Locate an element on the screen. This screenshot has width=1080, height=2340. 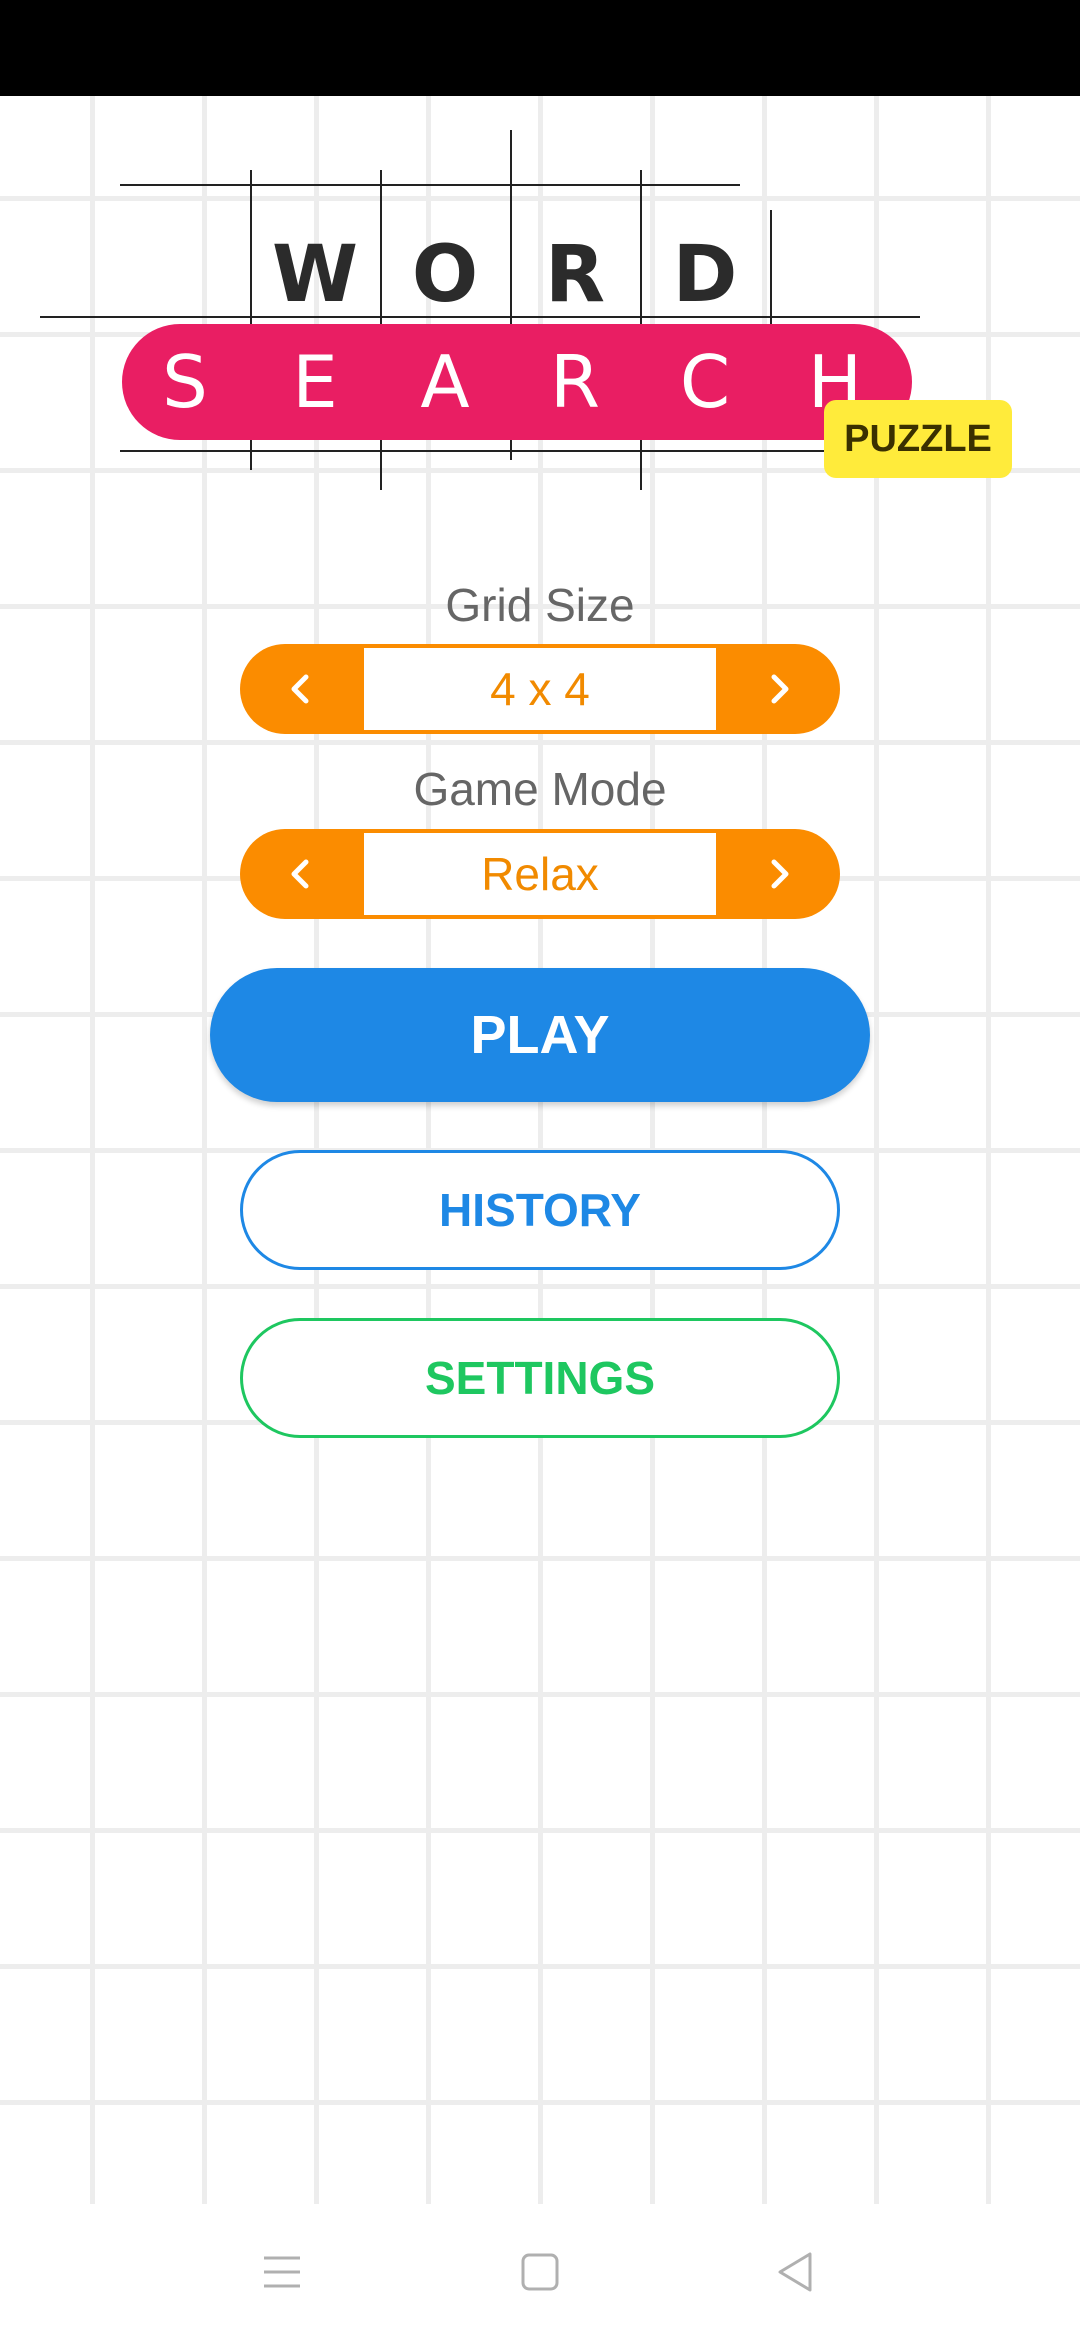
logo-search-letter: S is located at coordinates (185, 382).